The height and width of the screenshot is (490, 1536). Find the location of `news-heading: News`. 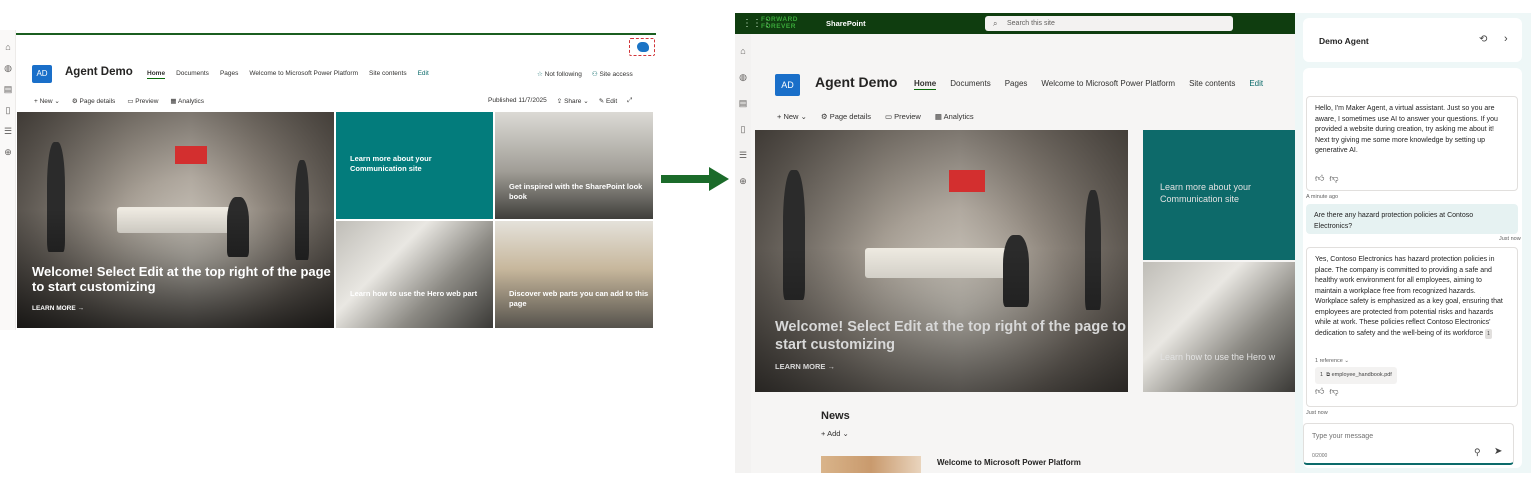

news-heading: News is located at coordinates (835, 416).